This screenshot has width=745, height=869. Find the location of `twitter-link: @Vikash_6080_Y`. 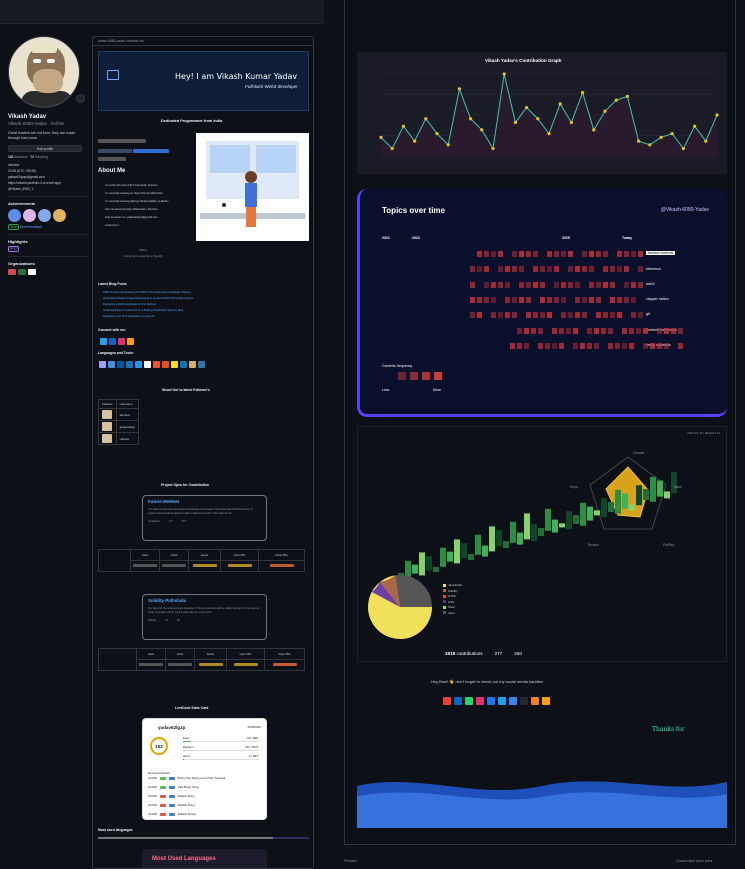

twitter-link: @Vikash_6080_Y is located at coordinates (48, 189).